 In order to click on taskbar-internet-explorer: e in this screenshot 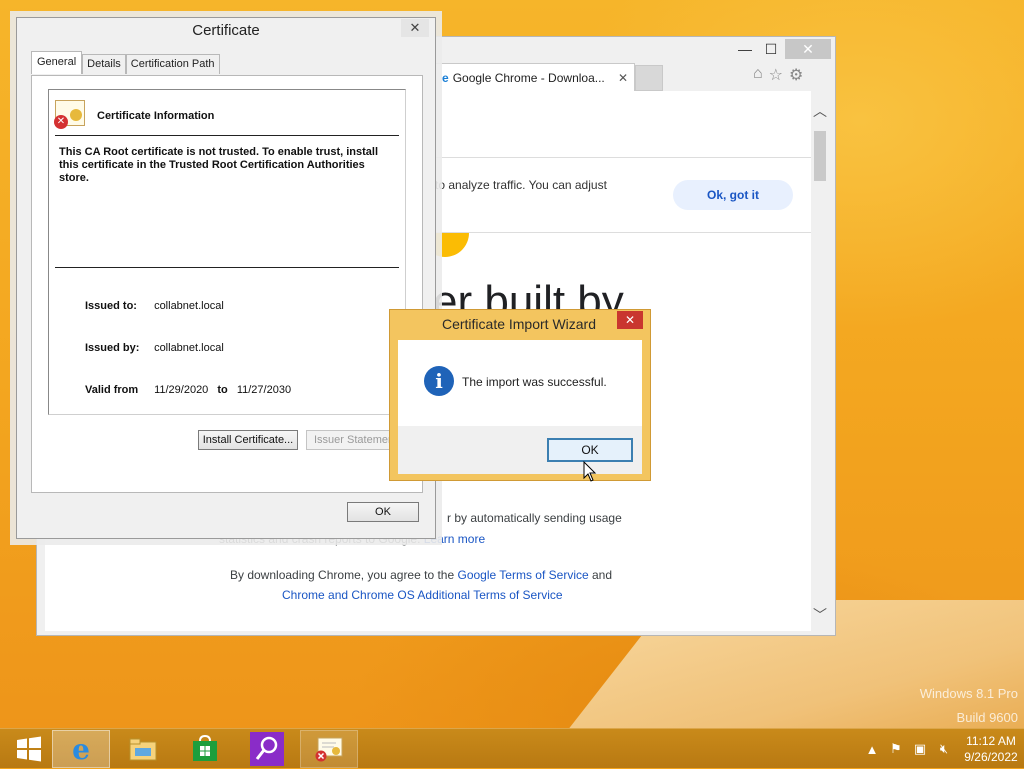, I will do `click(81, 749)`.